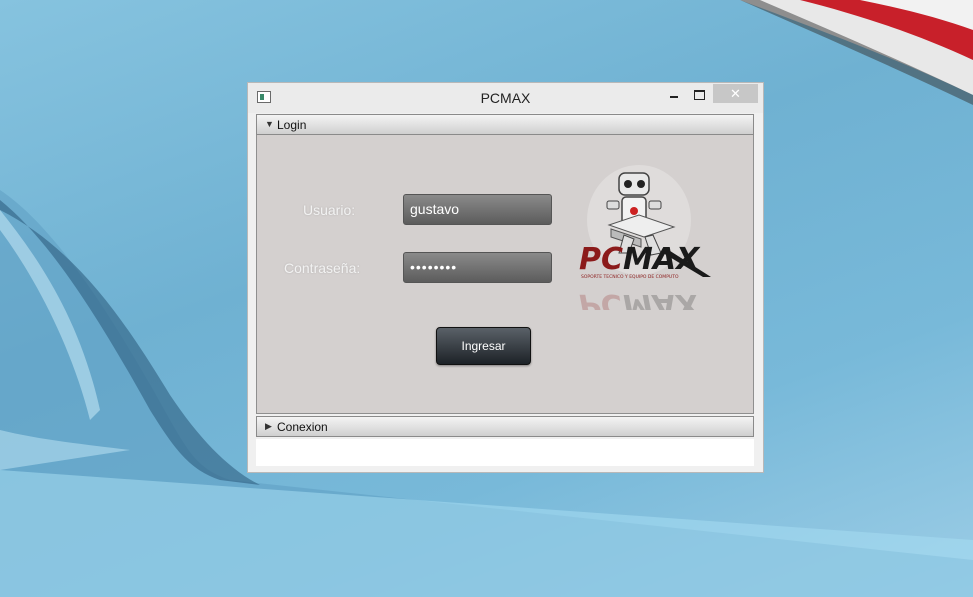  Describe the element at coordinates (483, 346) in the screenshot. I see `ingresar-button: Ingresar` at that location.